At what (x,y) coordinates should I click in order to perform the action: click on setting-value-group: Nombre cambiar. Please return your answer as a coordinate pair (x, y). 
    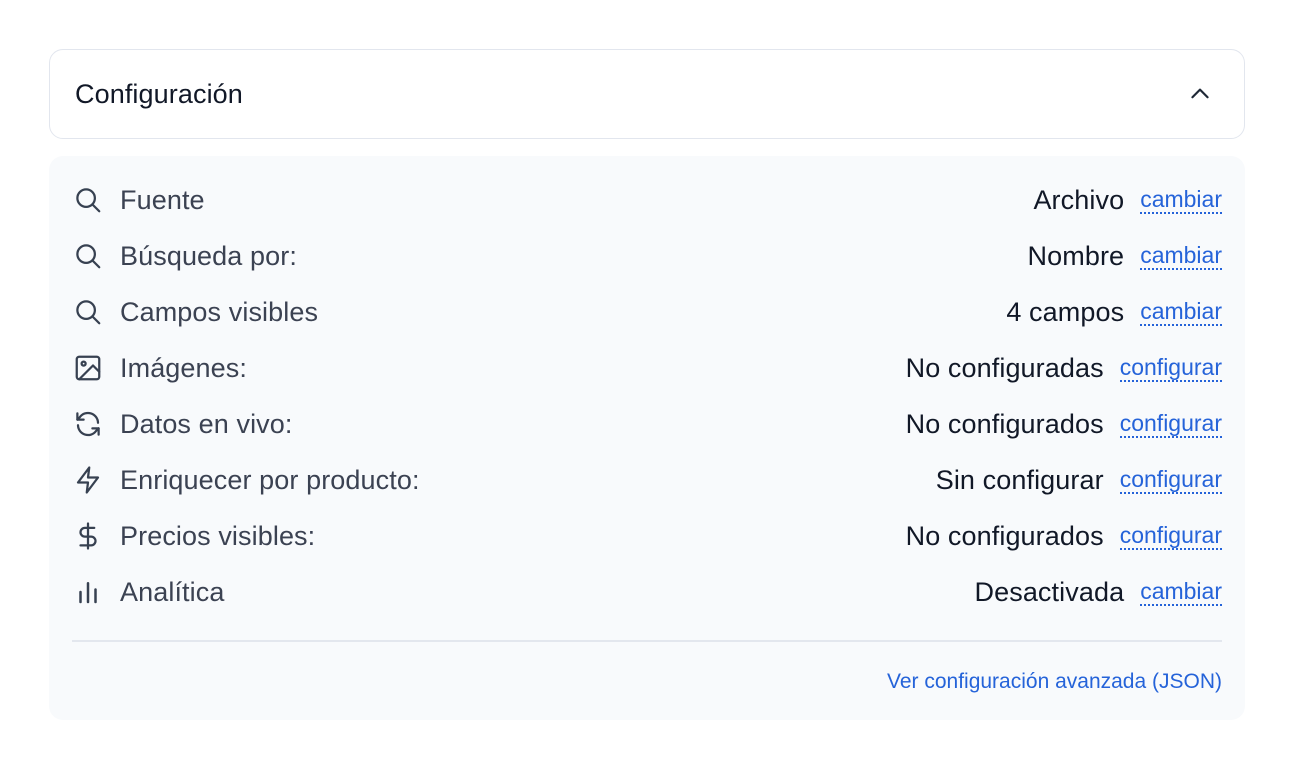
    Looking at the image, I should click on (1125, 256).